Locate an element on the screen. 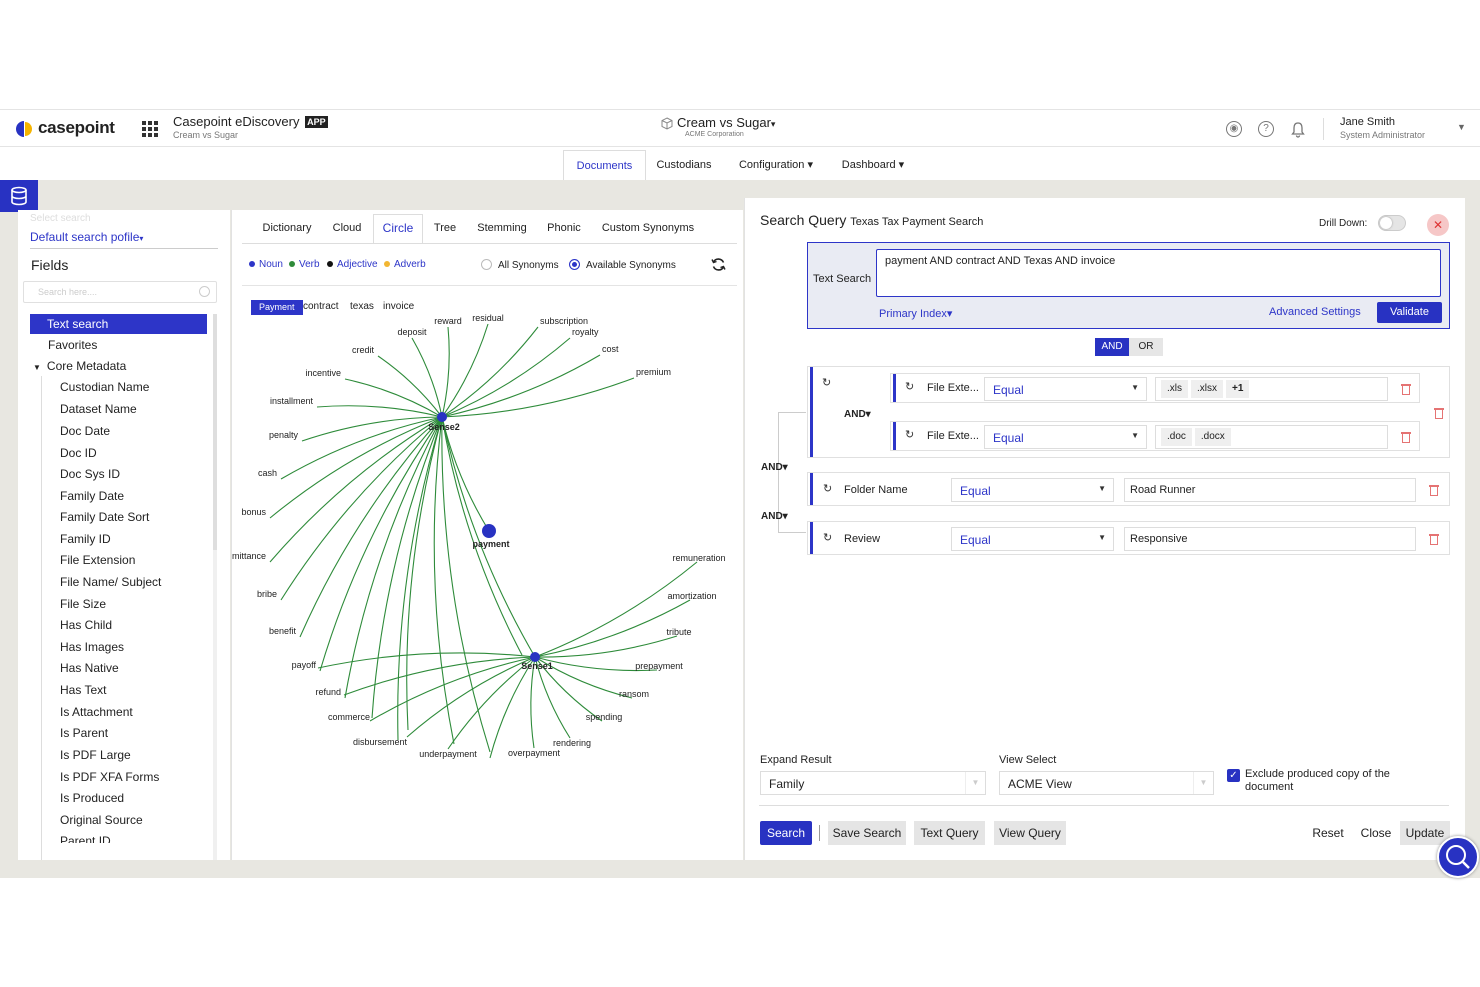  tab-cloud: Cloud is located at coordinates (347, 225).